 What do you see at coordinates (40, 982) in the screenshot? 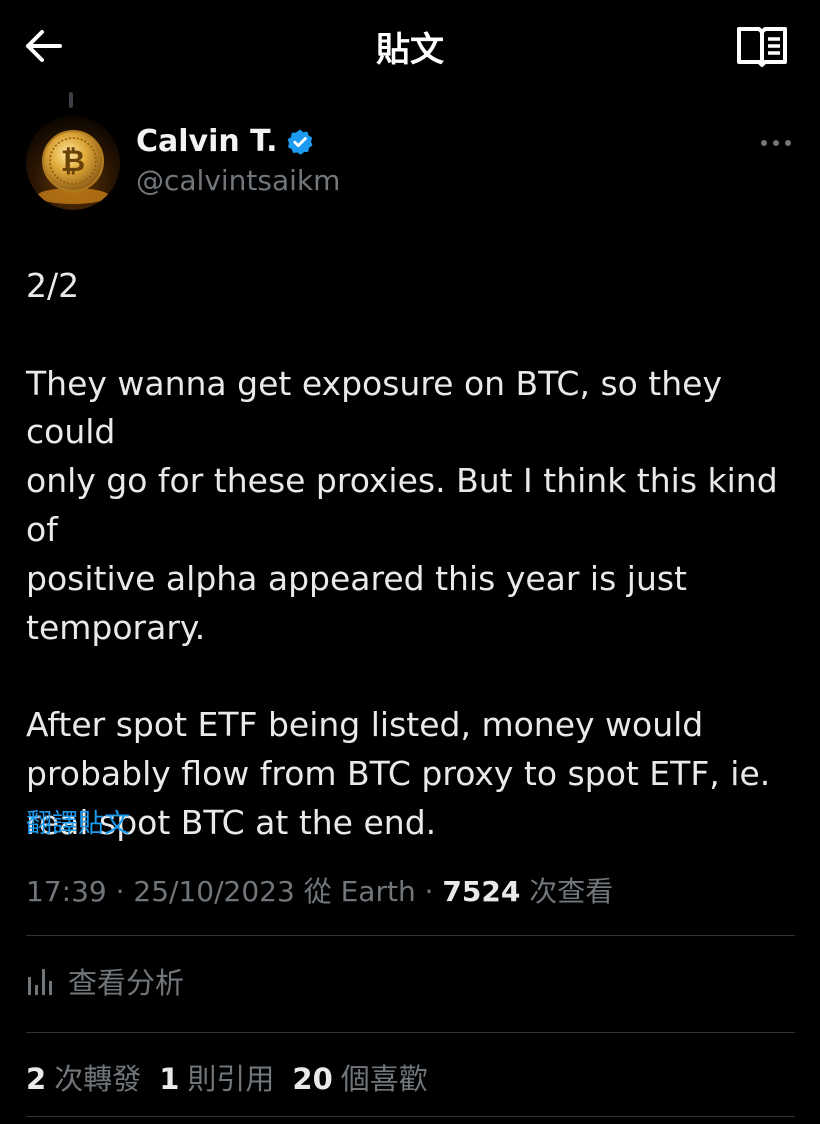
I see `bar-chart-icon` at bounding box center [40, 982].